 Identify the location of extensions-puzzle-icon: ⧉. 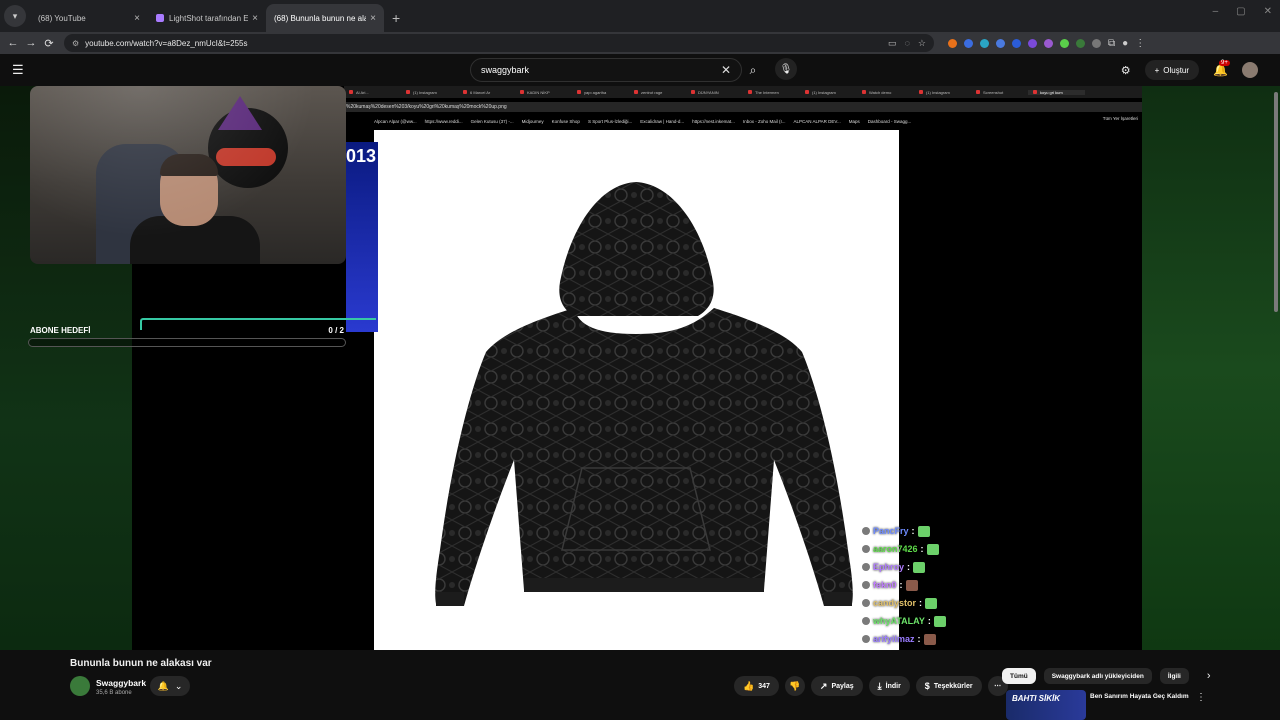
(1111, 43).